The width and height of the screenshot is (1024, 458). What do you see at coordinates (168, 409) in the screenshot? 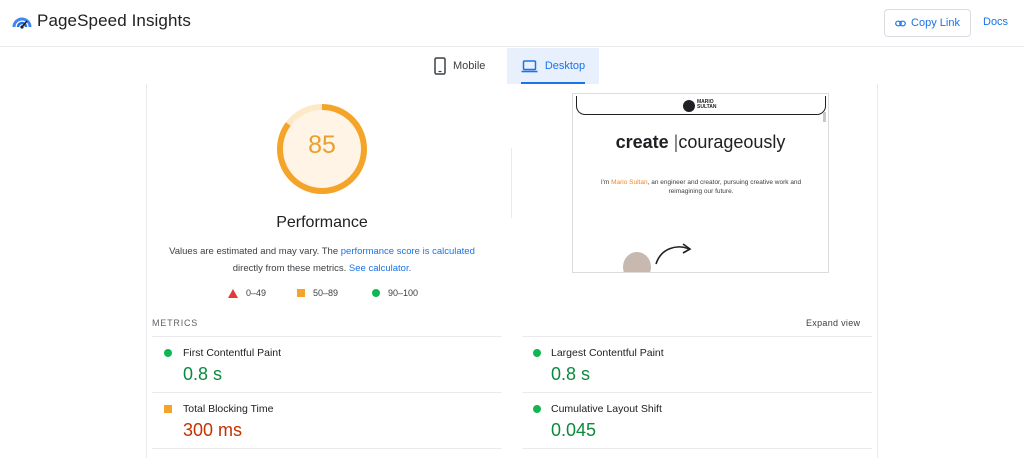
I see `average-indicator-icon` at bounding box center [168, 409].